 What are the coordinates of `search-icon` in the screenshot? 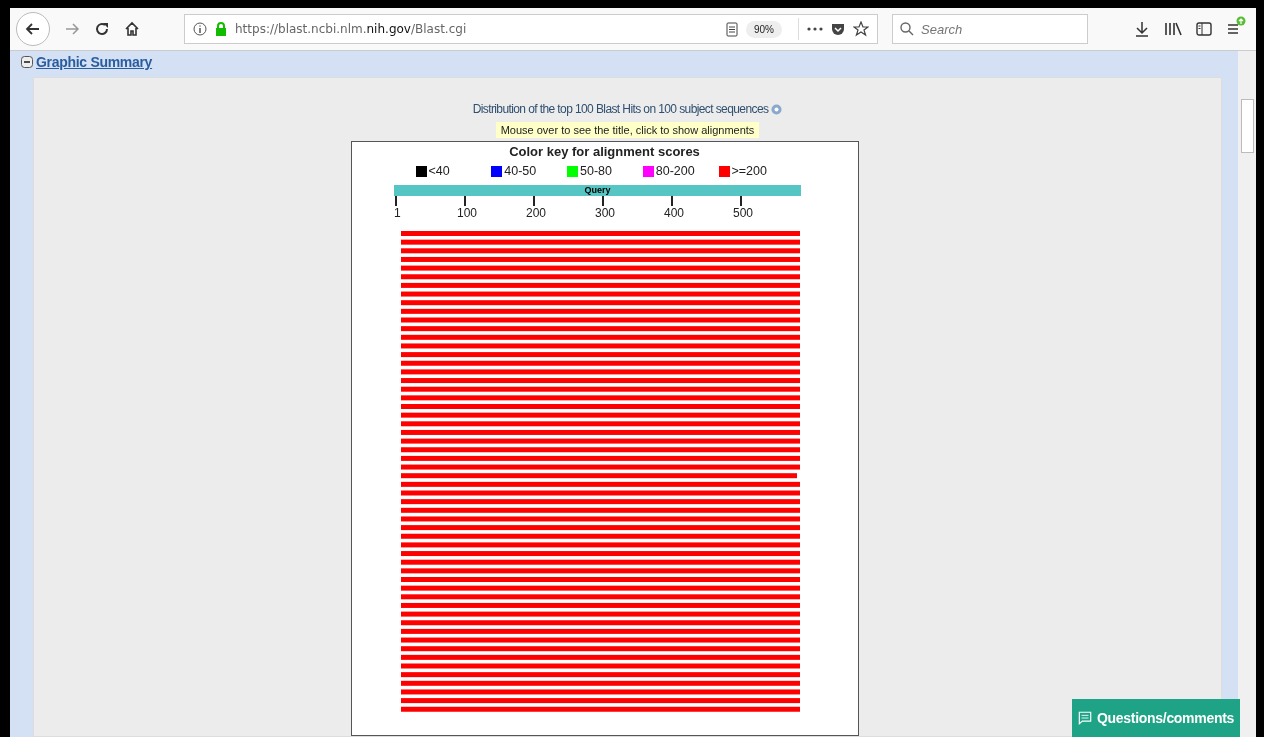 It's located at (907, 29).